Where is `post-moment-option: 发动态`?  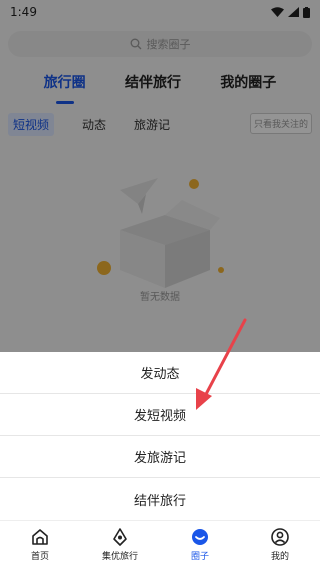
post-moment-option: 发动态 is located at coordinates (160, 373).